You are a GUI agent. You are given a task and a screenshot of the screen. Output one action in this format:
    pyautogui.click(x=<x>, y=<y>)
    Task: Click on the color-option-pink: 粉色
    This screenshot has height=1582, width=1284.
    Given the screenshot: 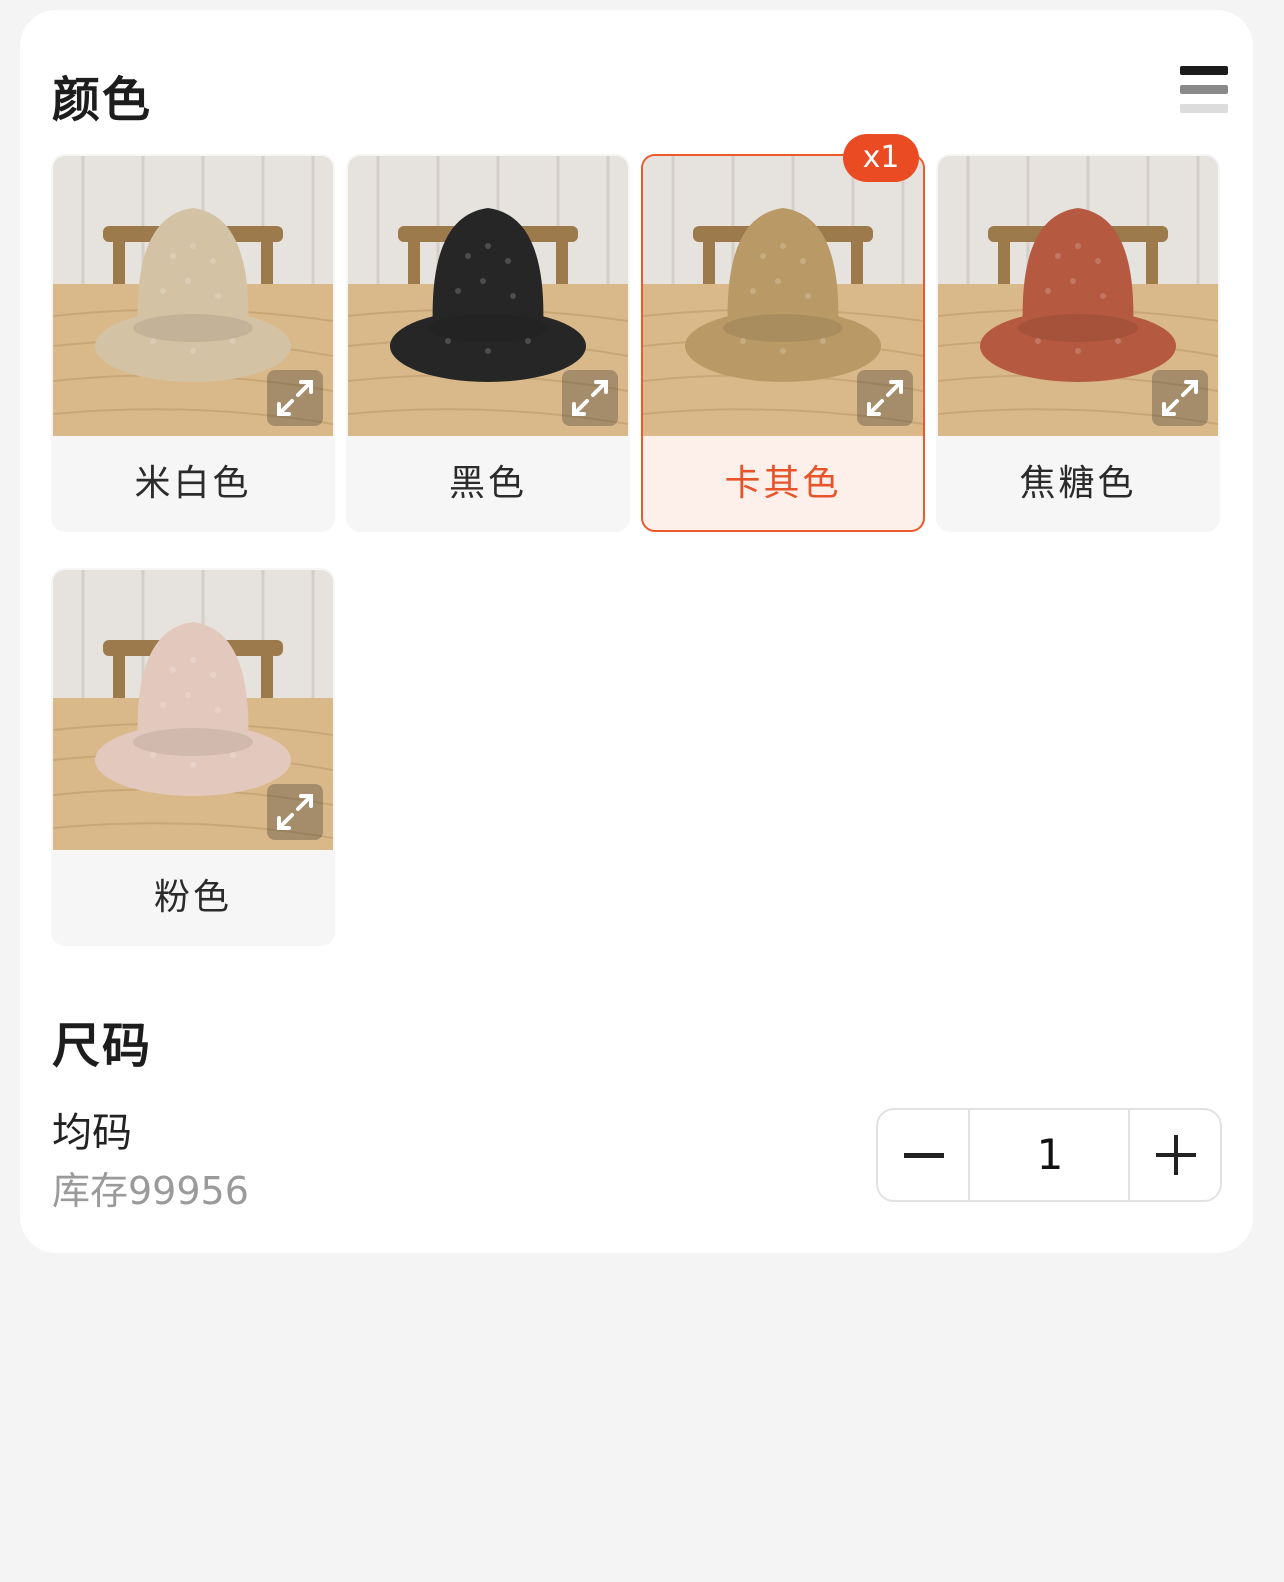 What is the action you would take?
    pyautogui.click(x=193, y=757)
    